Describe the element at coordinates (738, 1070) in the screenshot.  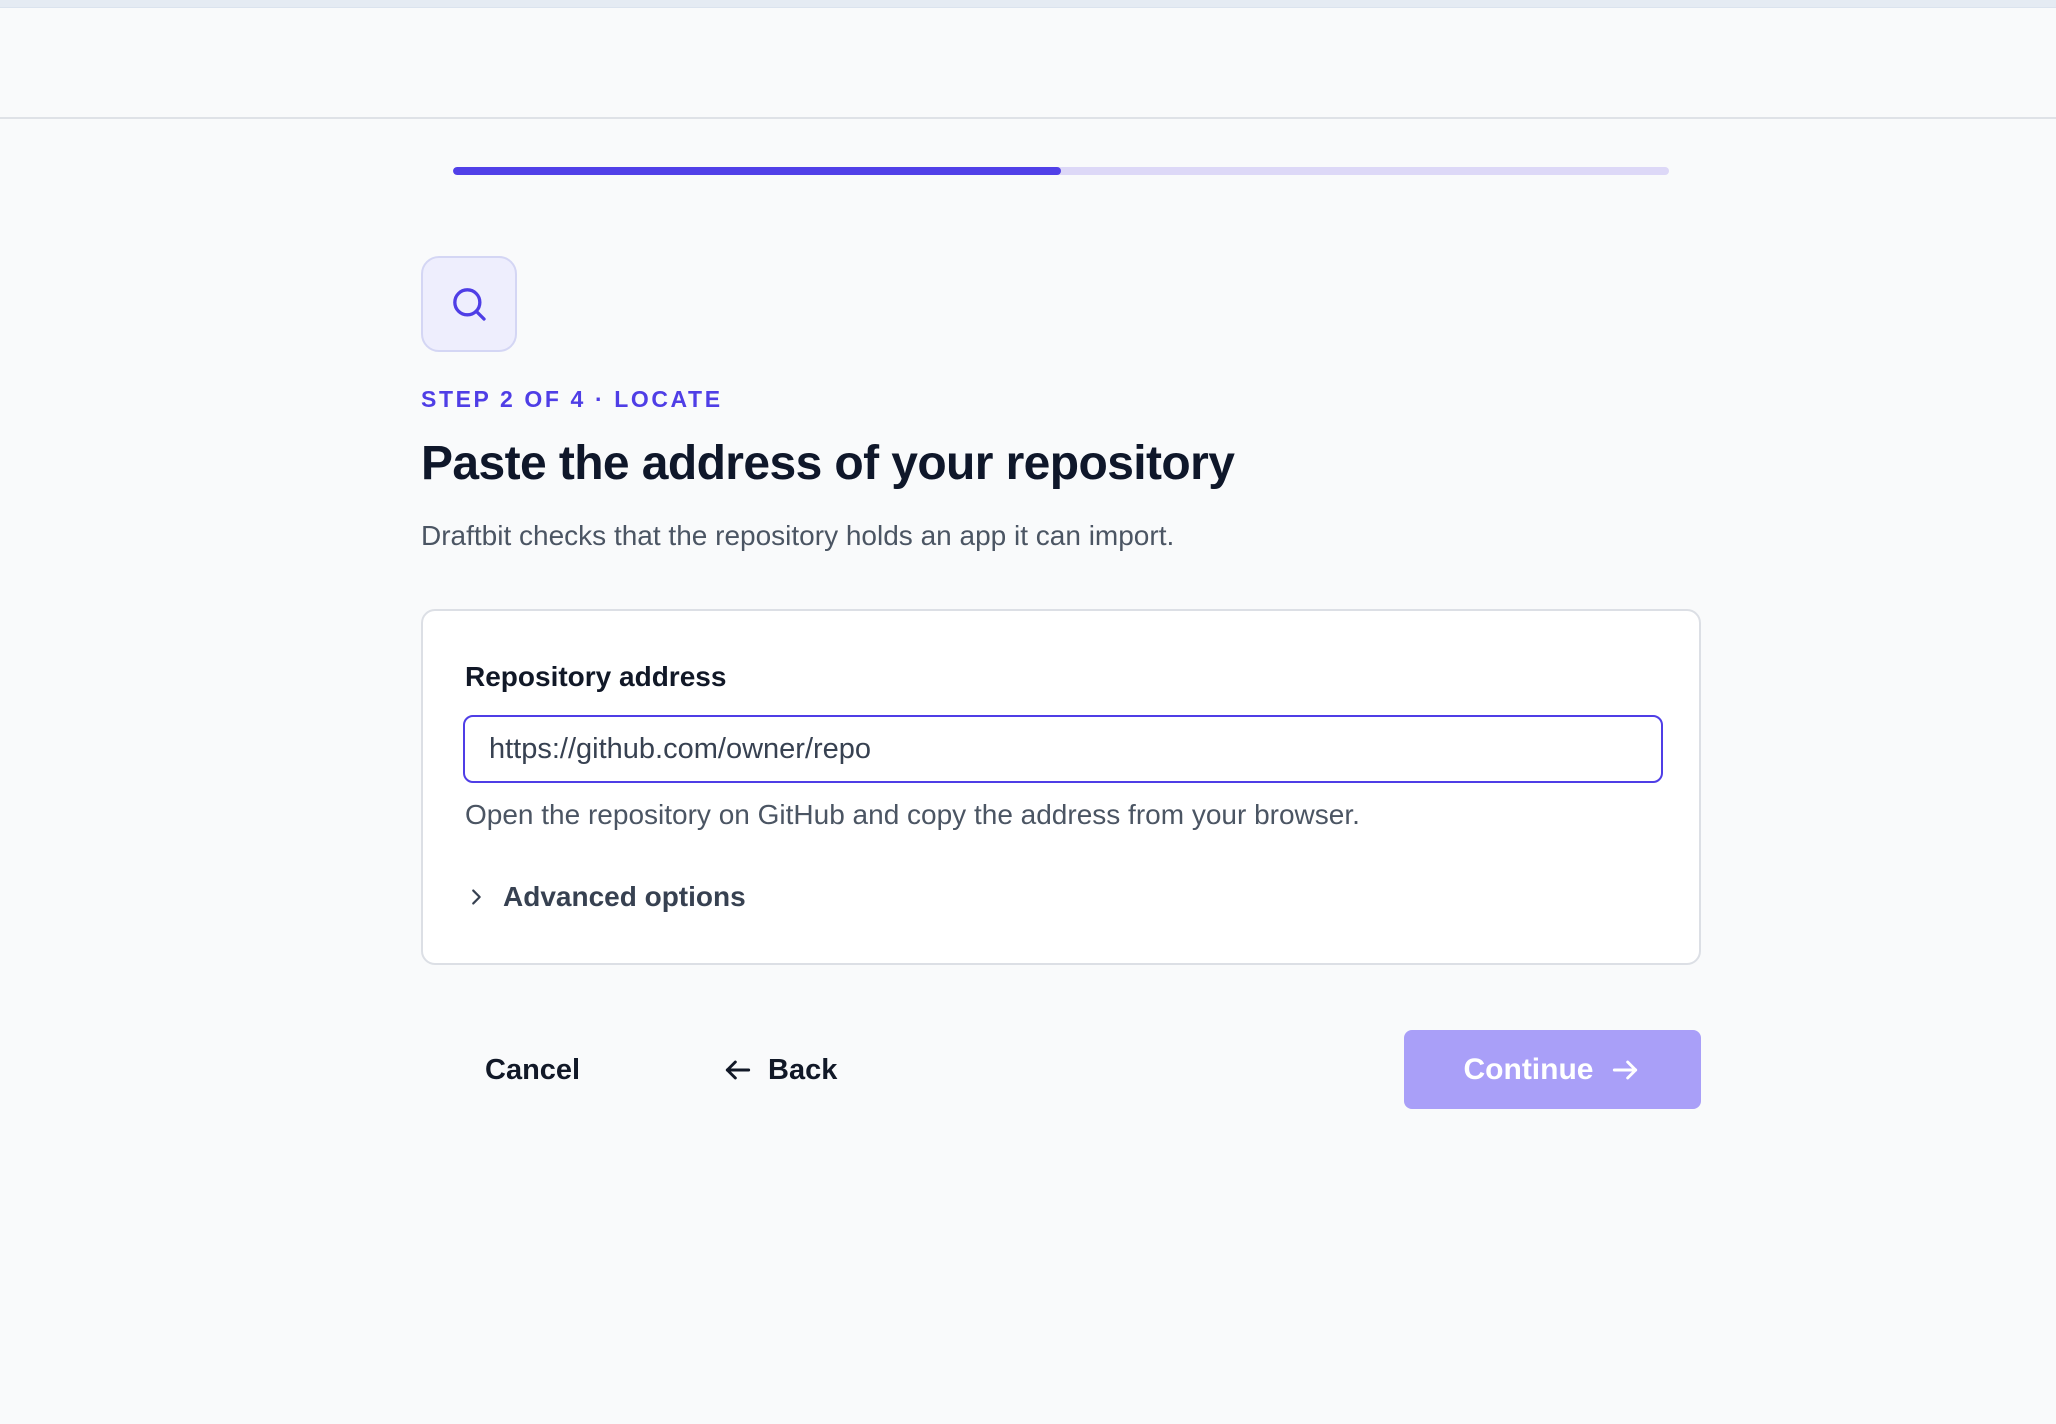
I see `arrow-left-icon` at that location.